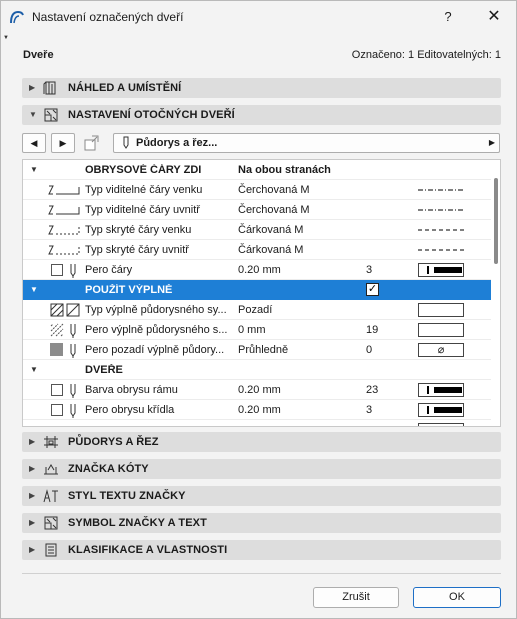  Describe the element at coordinates (257, 290) in the screenshot. I see `table-group-row-selected: ▼ POUŽÍT VÝPLNĚ ✓` at that location.